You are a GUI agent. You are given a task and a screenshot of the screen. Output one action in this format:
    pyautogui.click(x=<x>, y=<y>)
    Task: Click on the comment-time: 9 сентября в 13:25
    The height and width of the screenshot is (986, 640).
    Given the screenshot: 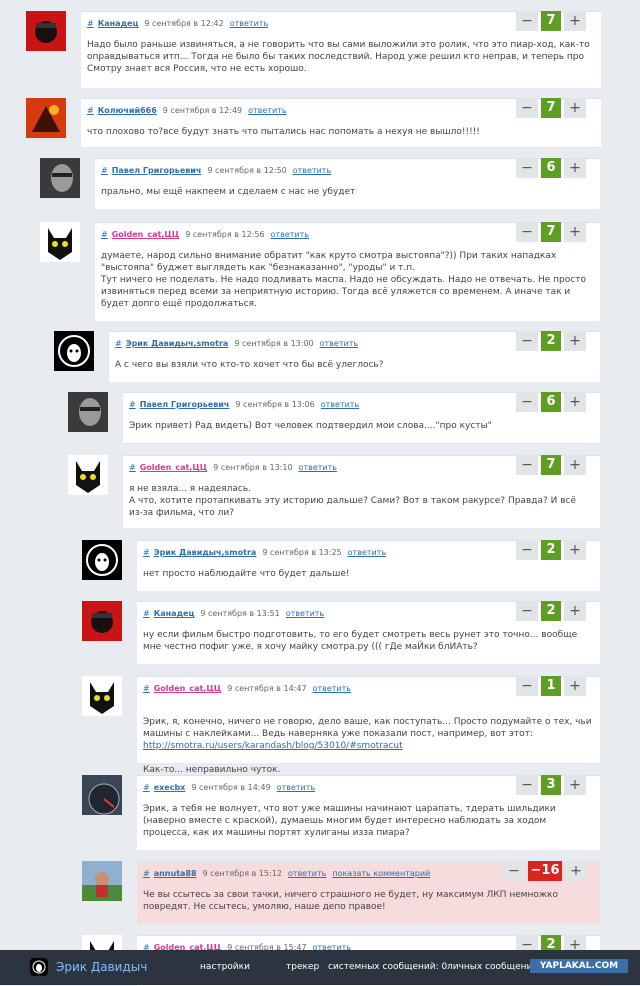 What is the action you would take?
    pyautogui.click(x=302, y=552)
    